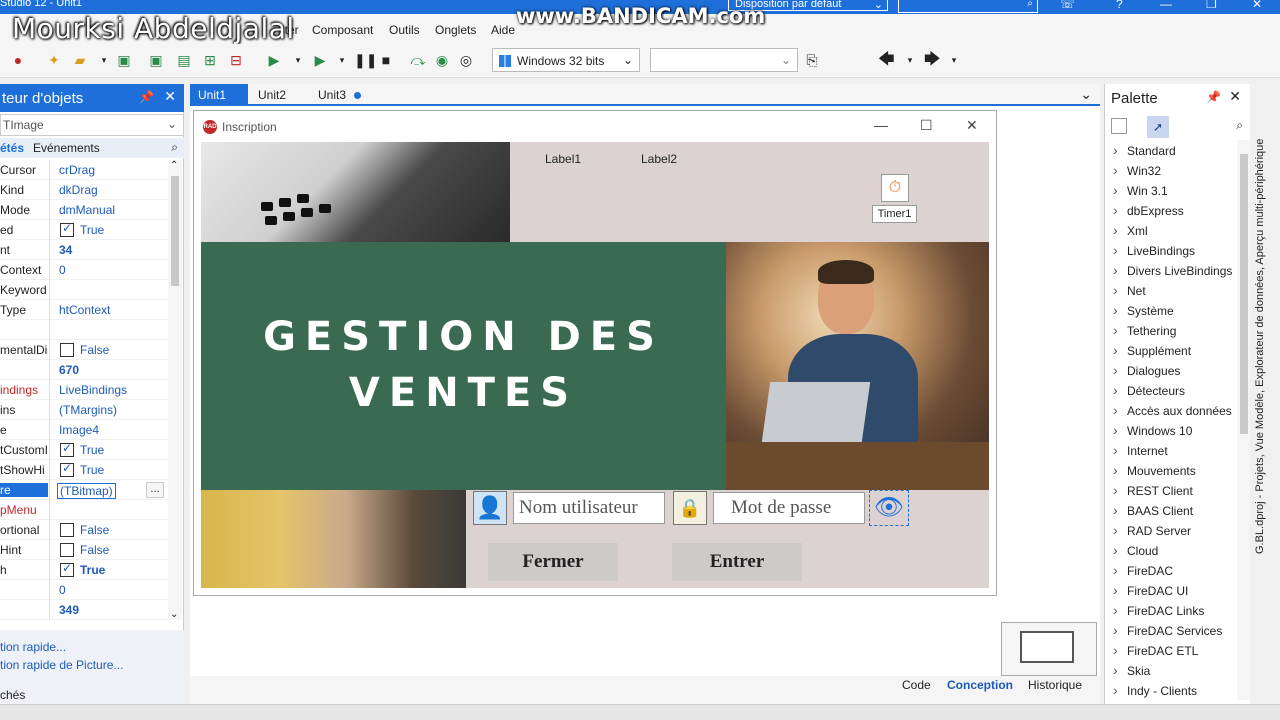 Image resolution: width=1280 pixels, height=720 pixels. What do you see at coordinates (79, 430) in the screenshot?
I see `property-value: Image4` at bounding box center [79, 430].